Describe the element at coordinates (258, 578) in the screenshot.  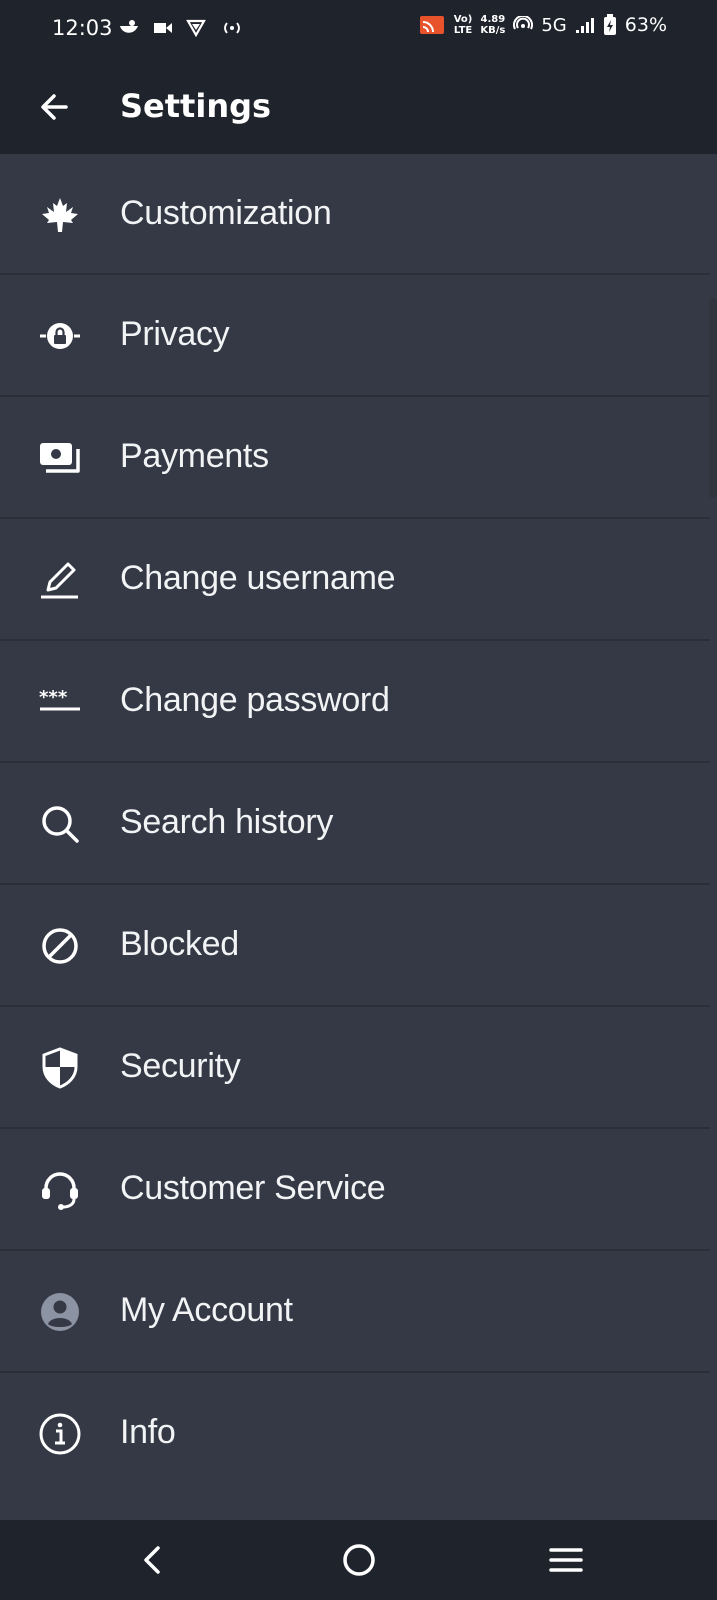
I see `settings-item-label: Change username` at that location.